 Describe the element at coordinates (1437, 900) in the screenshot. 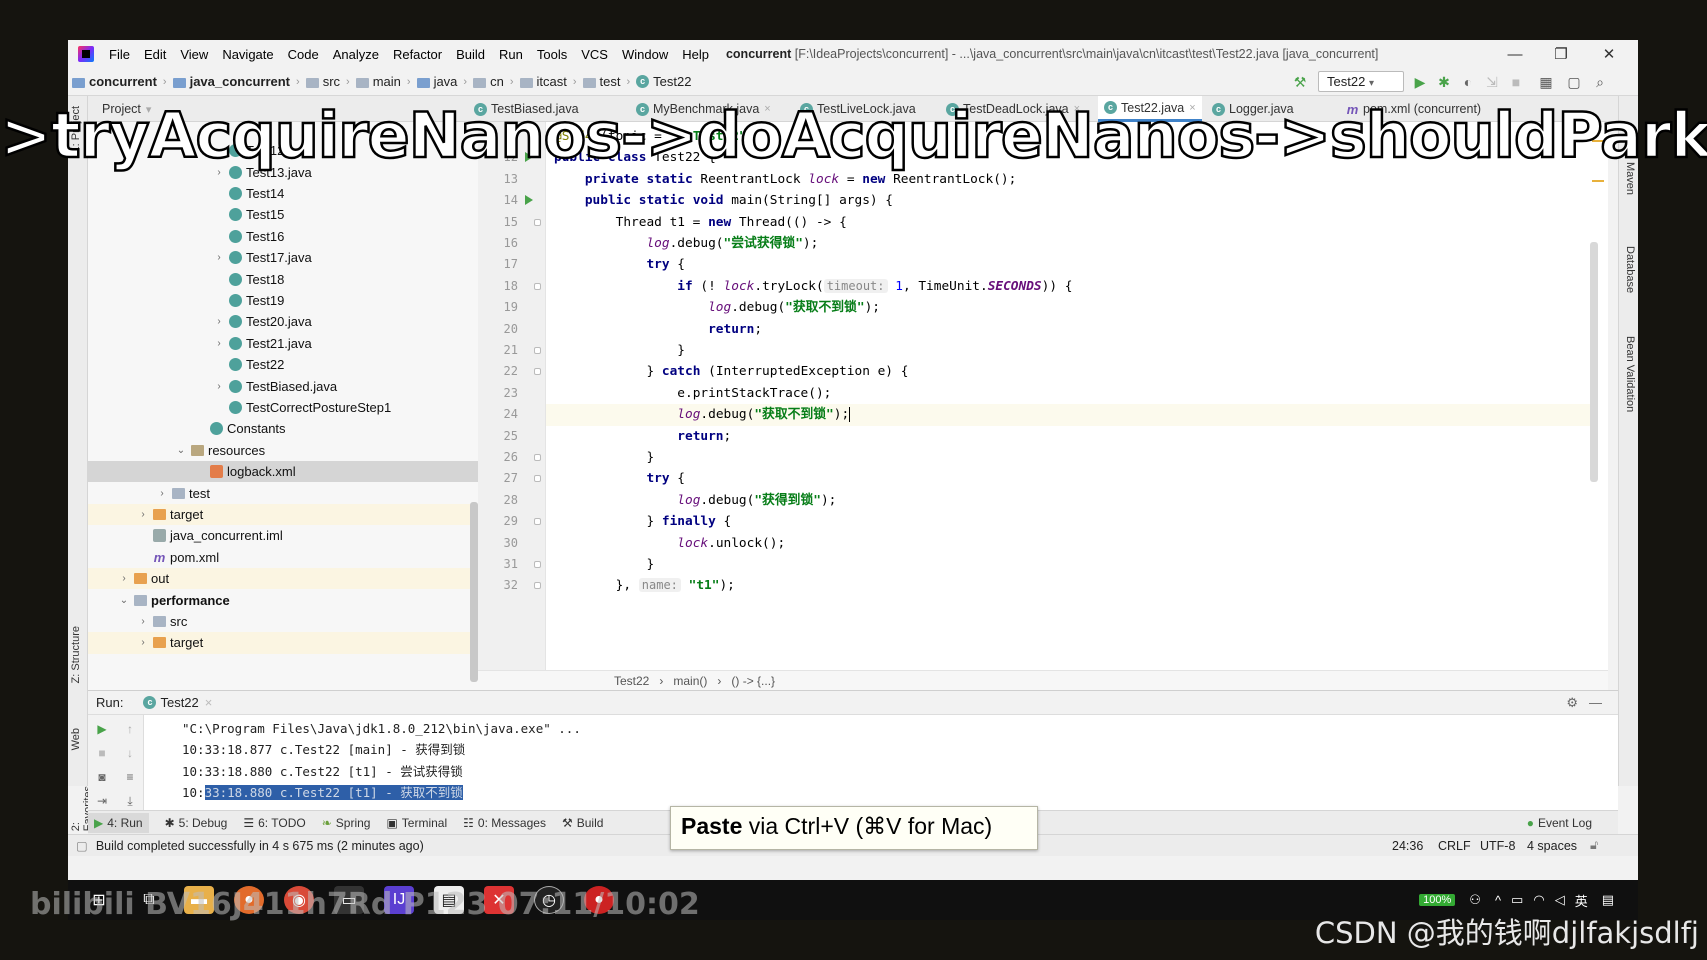

I see `battery-indicator: 100%` at that location.